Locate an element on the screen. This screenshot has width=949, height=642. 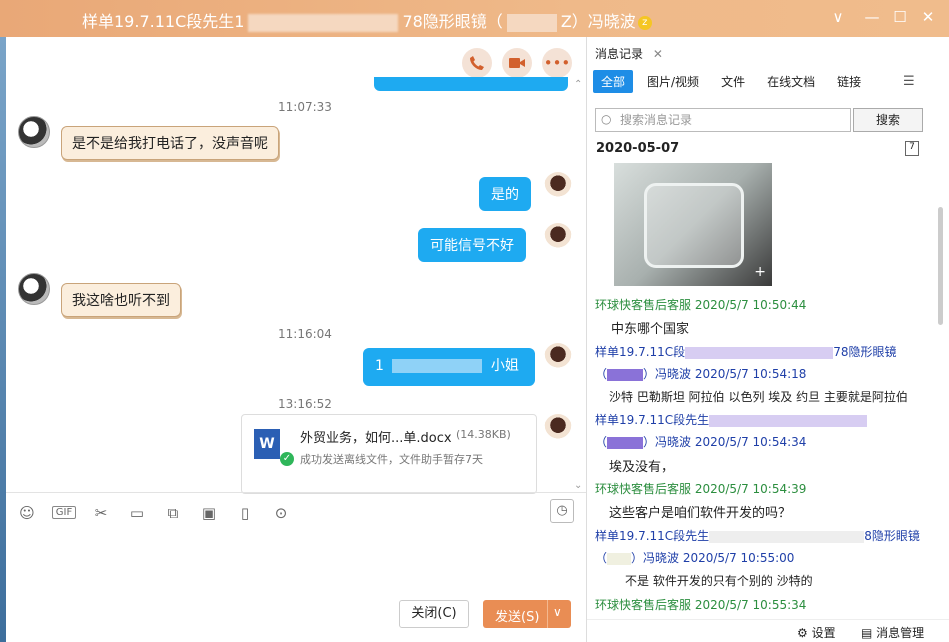
emoji-icon: ☺ is located at coordinates (27, 513).